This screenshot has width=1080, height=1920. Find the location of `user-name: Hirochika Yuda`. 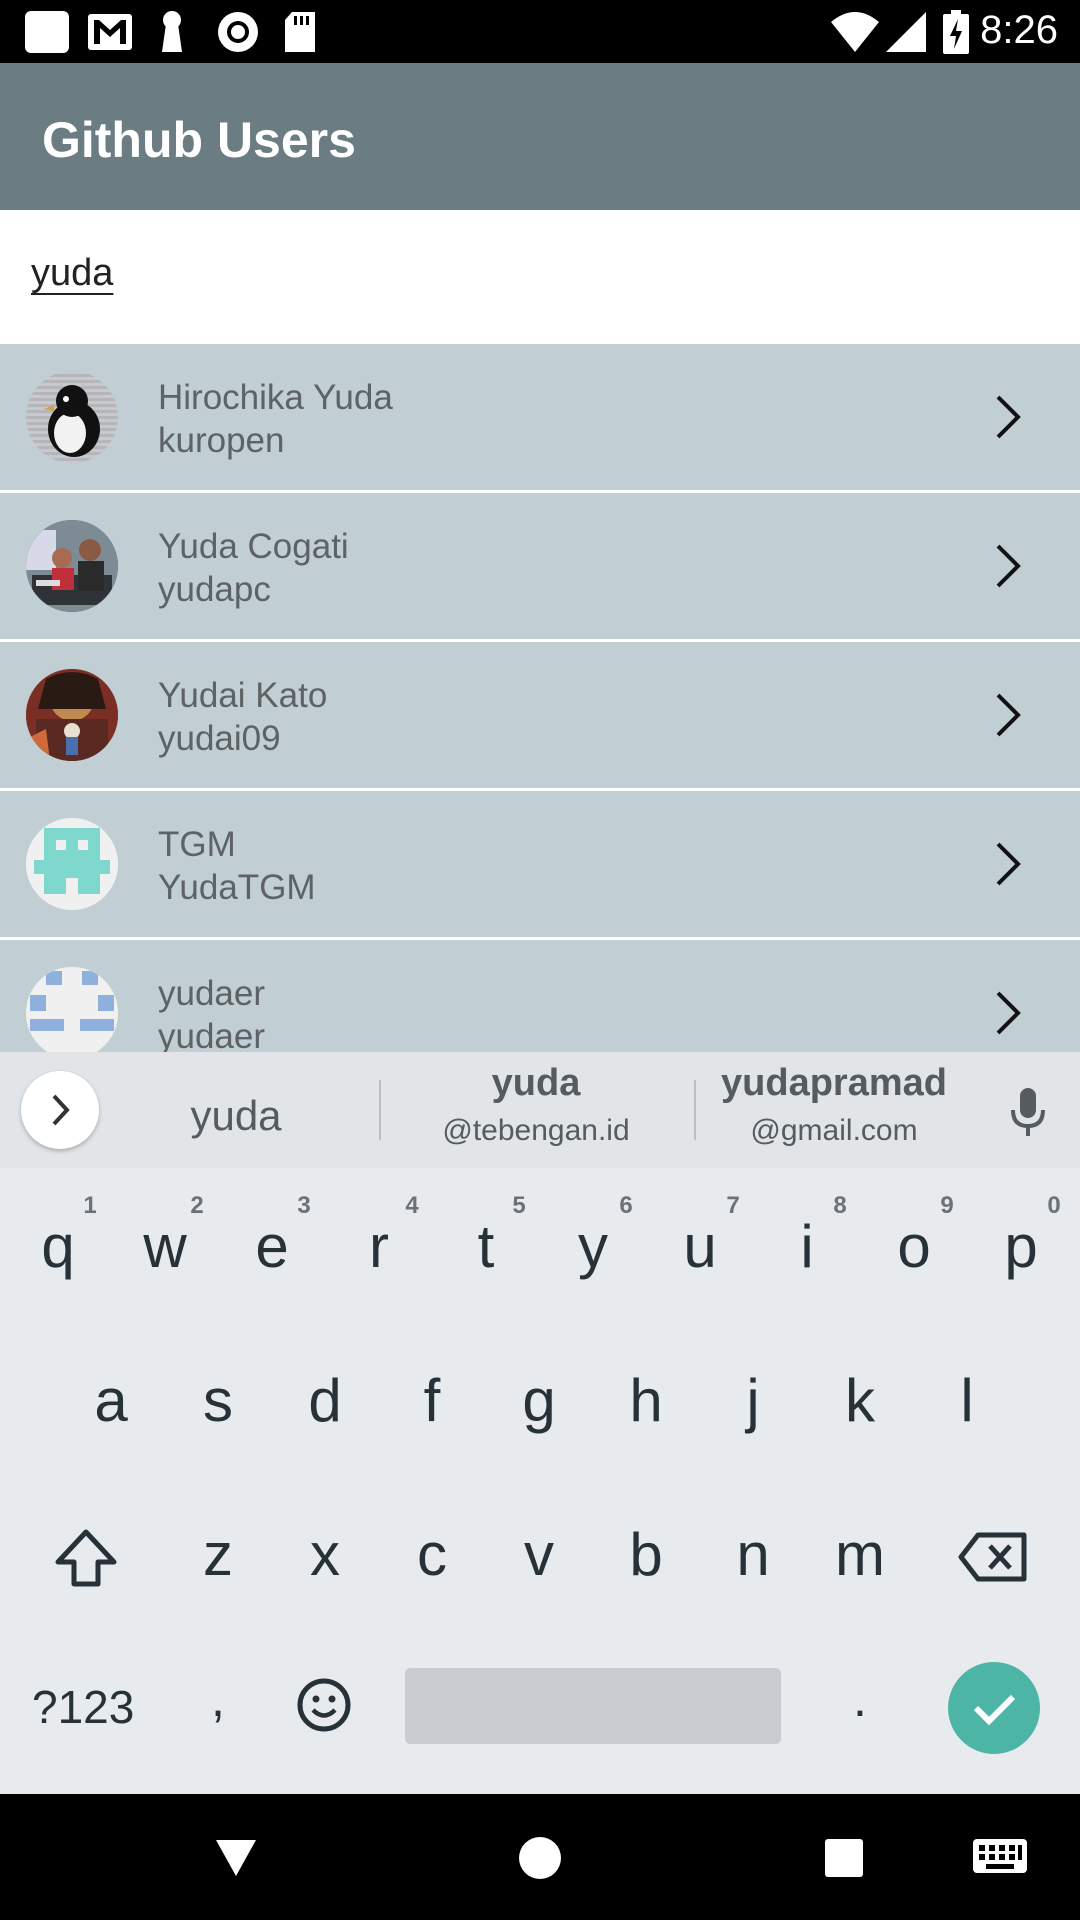

user-name: Hirochika Yuda is located at coordinates (275, 397).